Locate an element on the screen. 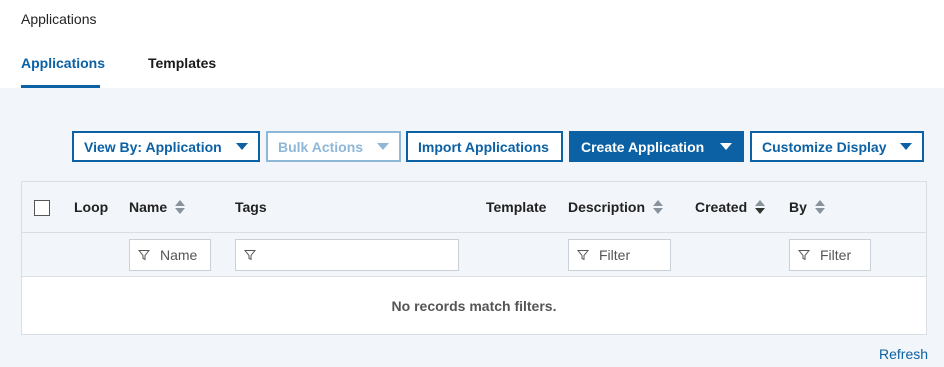  bulk-actions-label: Bulk Actions is located at coordinates (321, 146).